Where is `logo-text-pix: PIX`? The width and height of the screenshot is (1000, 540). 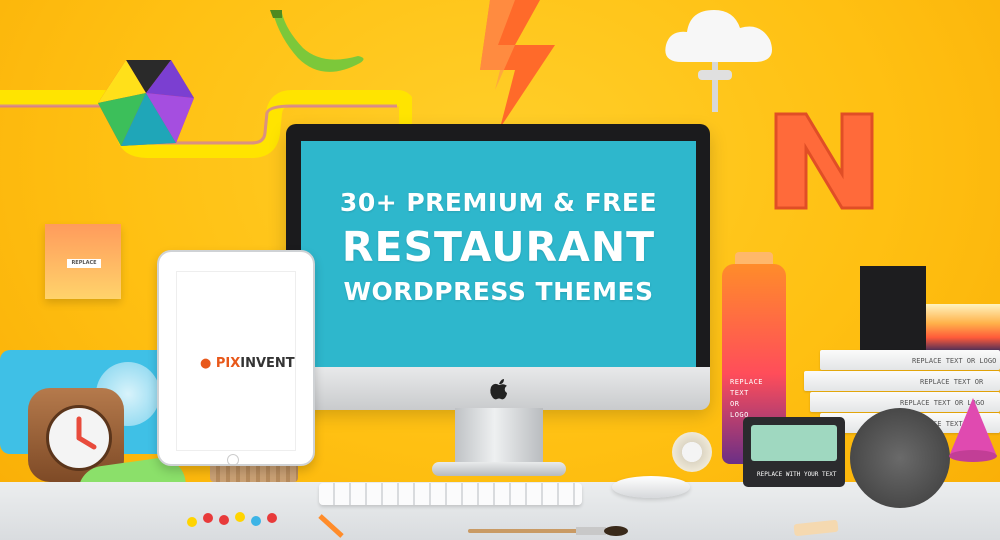
logo-text-pix: PIX is located at coordinates (228, 363).